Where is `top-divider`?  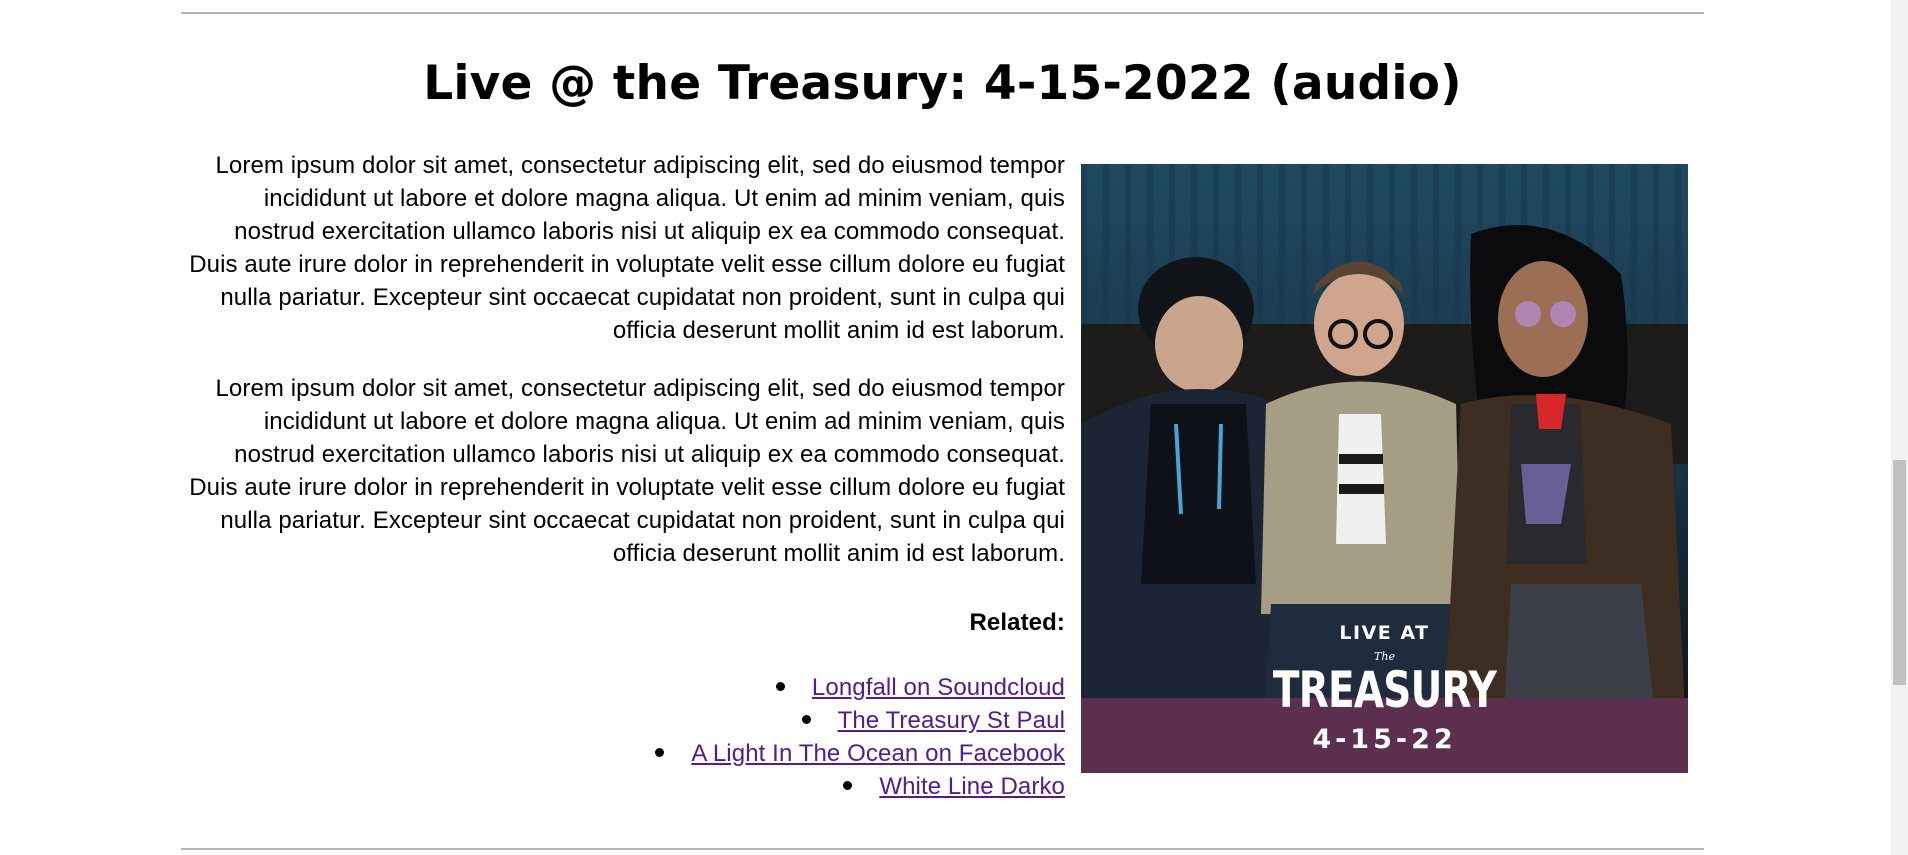
top-divider is located at coordinates (942, 13).